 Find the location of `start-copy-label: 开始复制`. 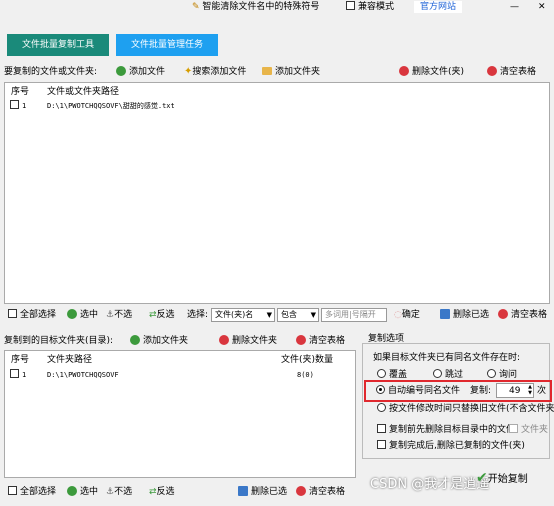

start-copy-label: 开始复制 is located at coordinates (507, 479).